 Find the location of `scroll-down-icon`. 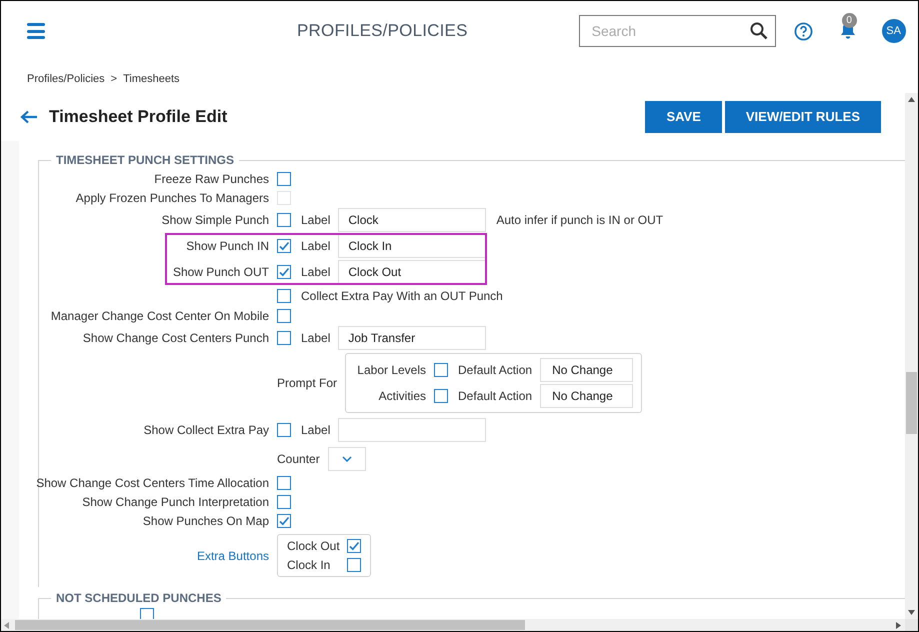

scroll-down-icon is located at coordinates (911, 612).